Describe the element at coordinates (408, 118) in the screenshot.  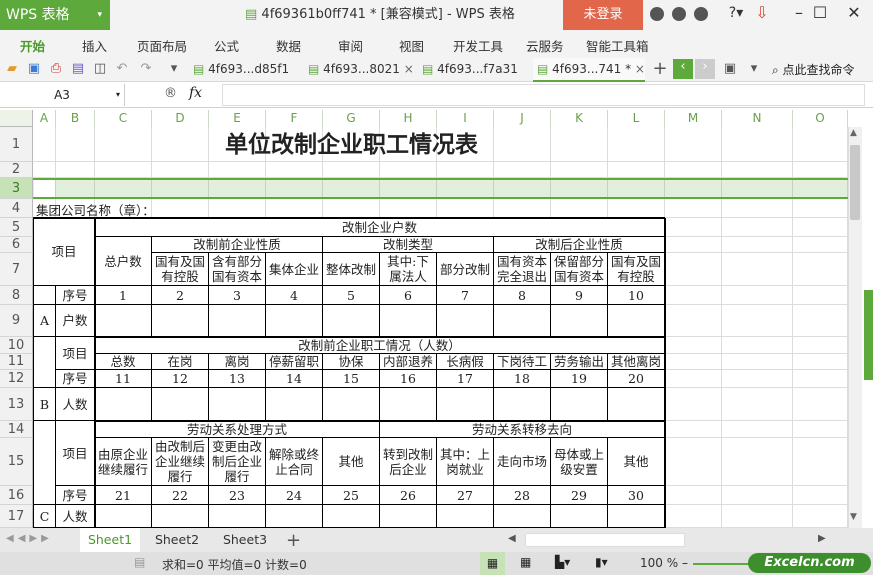
I see `column-header-H: H` at that location.